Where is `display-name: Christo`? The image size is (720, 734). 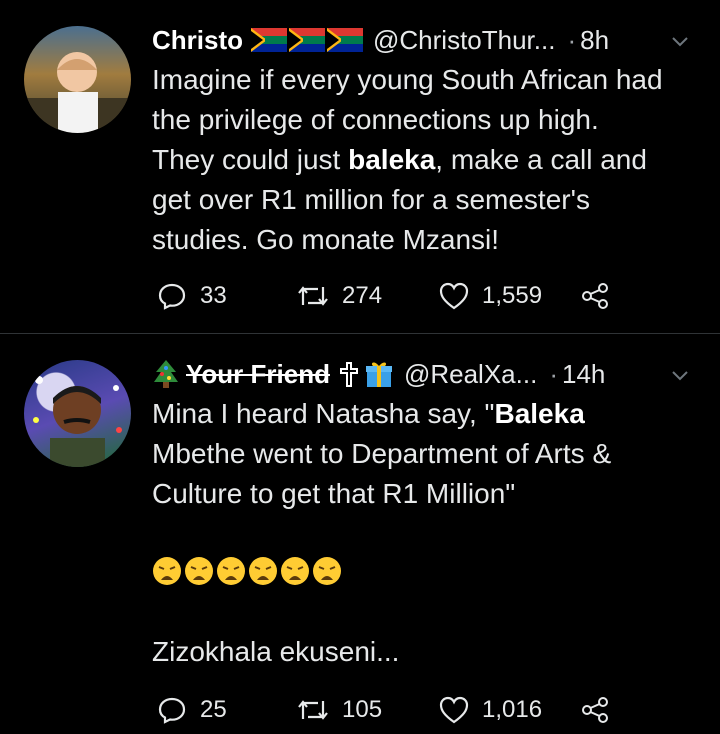
display-name: Christo is located at coordinates (197, 40).